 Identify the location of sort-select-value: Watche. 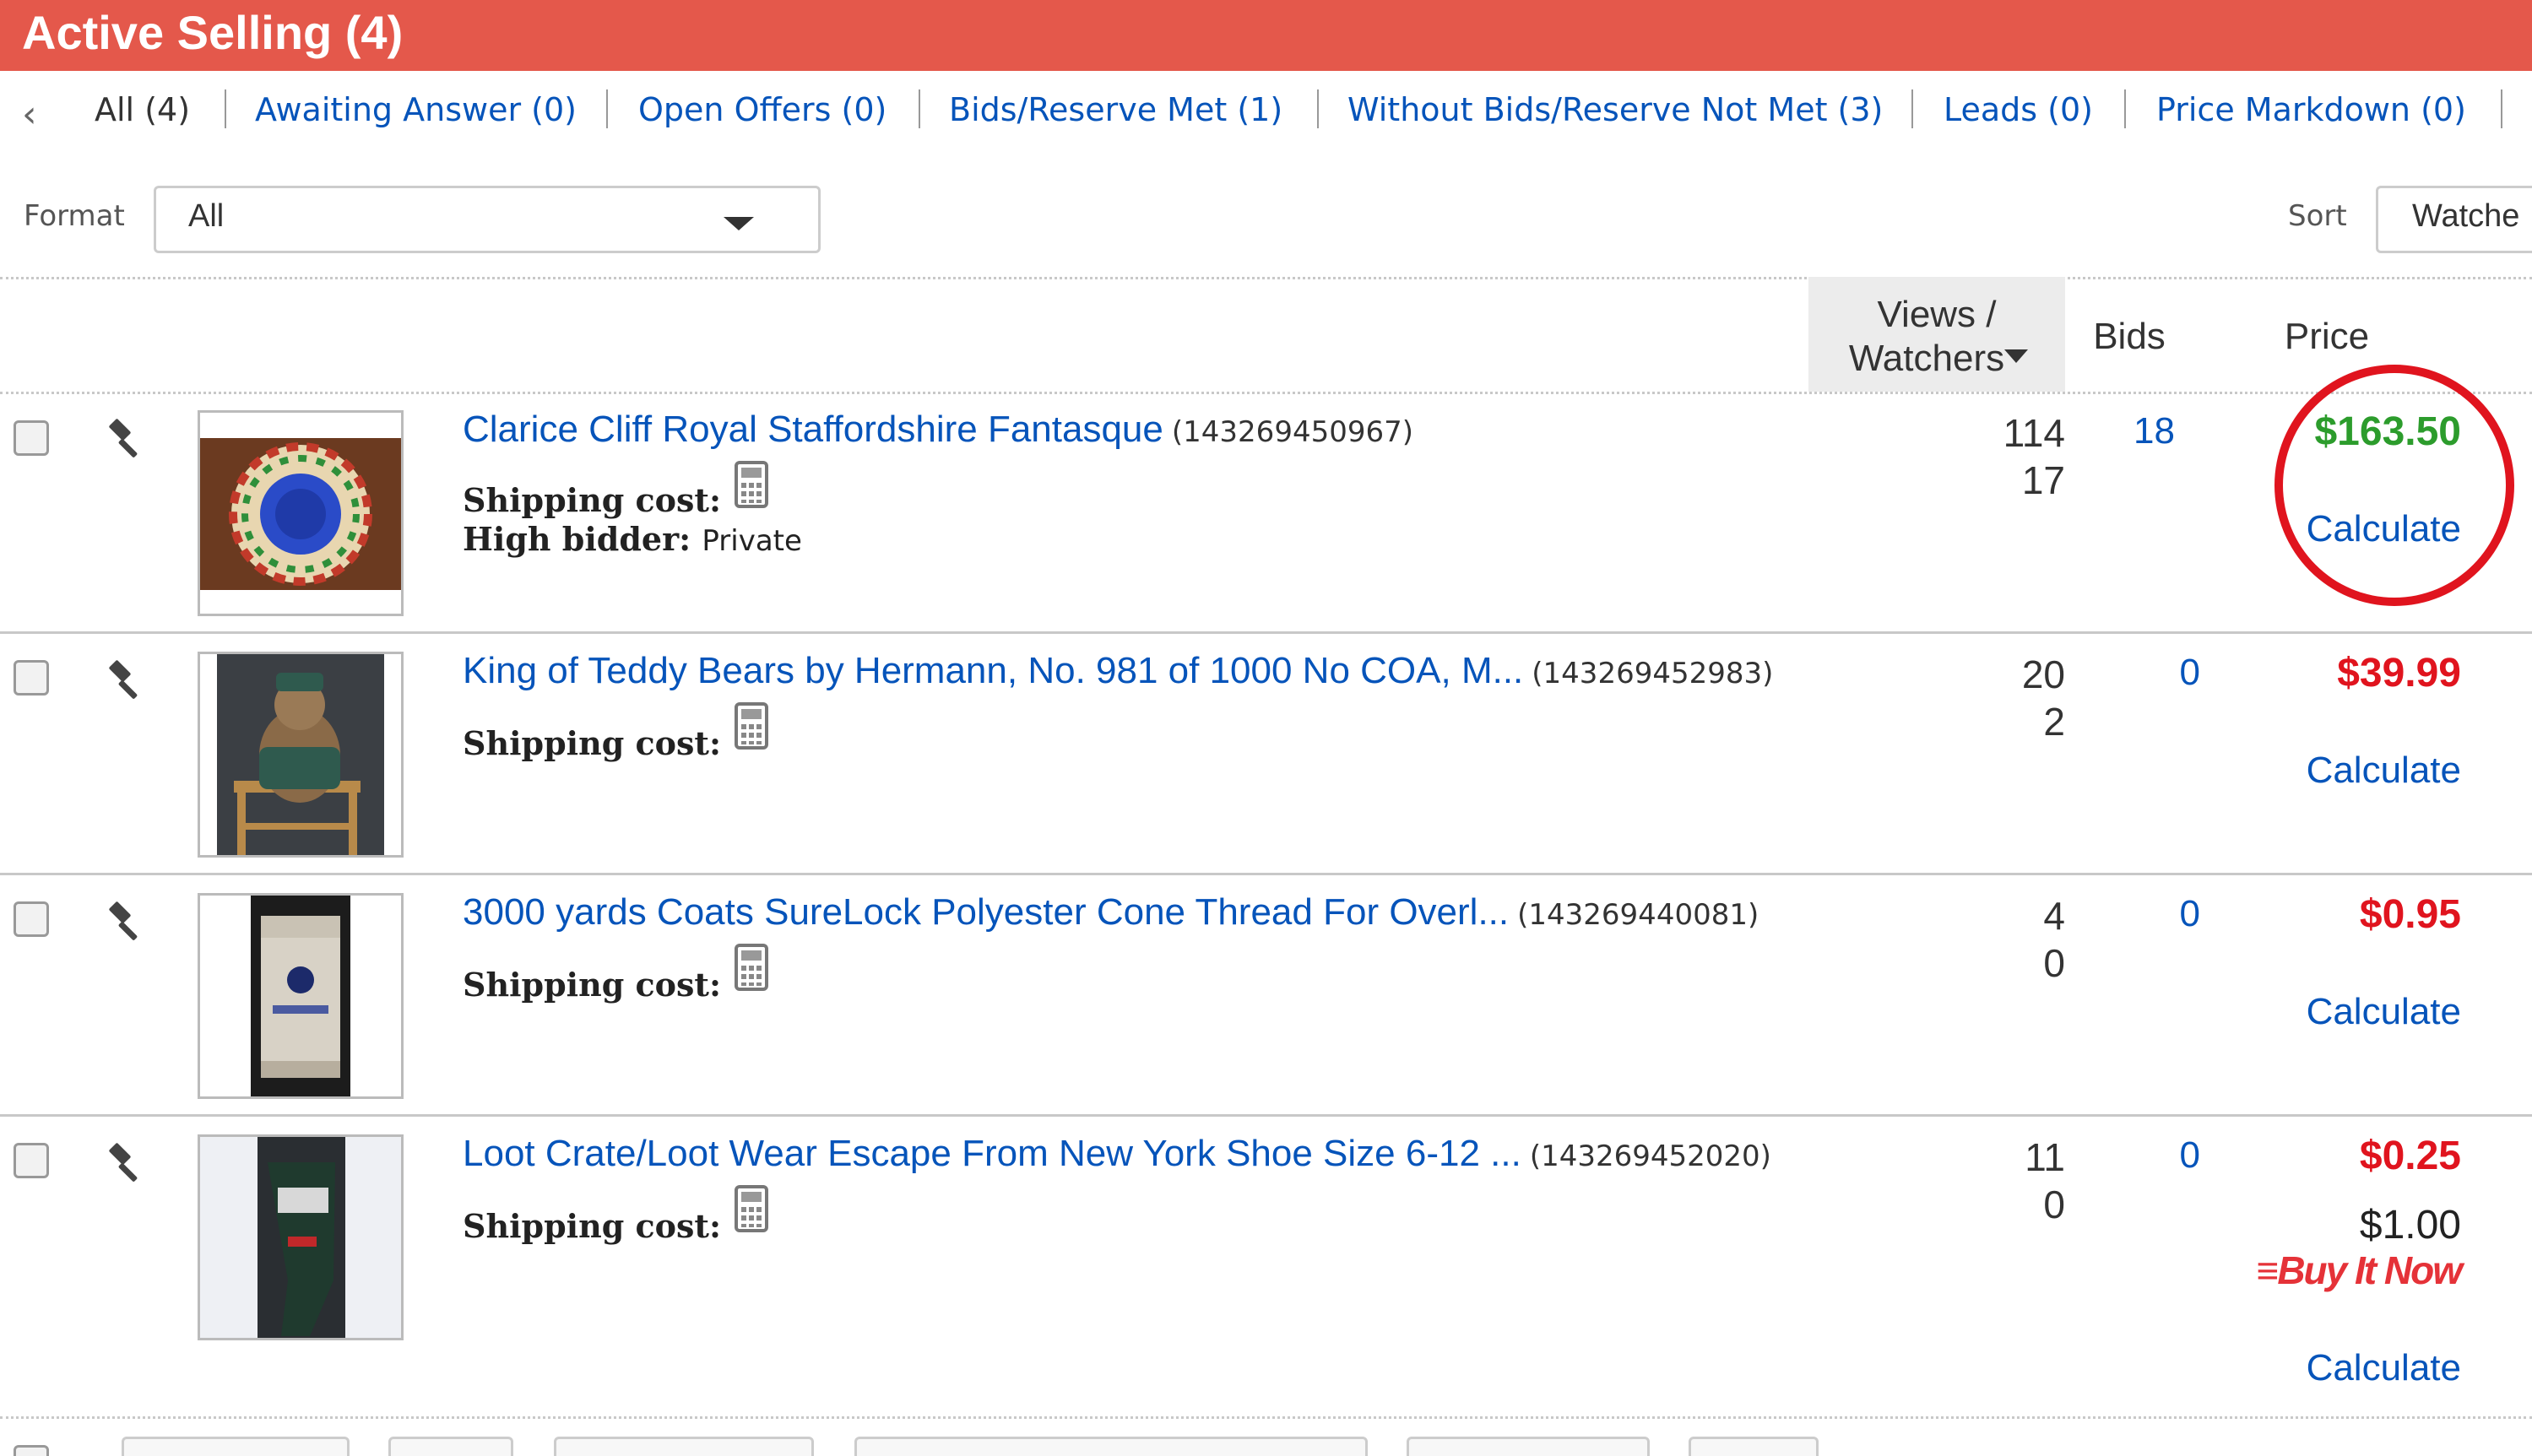
(2466, 216).